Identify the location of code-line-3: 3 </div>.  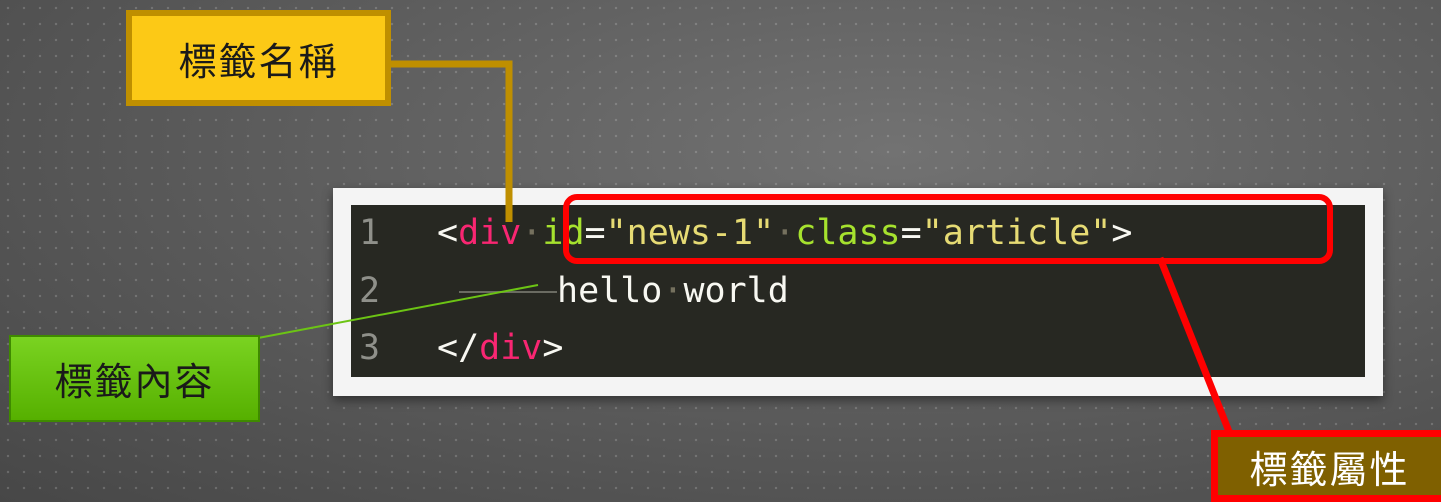
(457, 348).